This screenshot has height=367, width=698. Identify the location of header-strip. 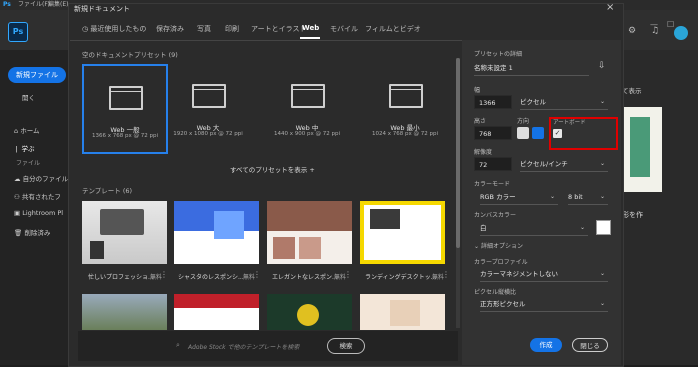
(216, 301).